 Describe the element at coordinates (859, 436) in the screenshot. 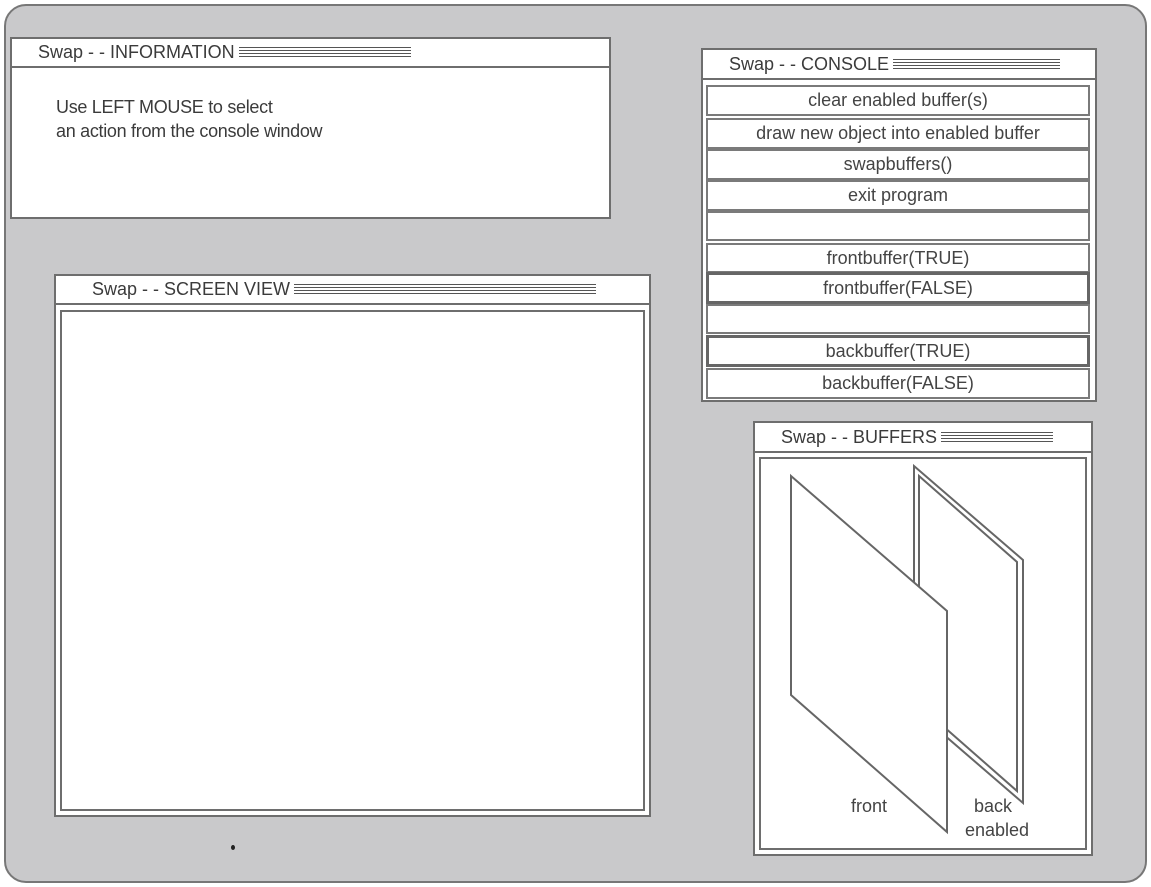

I see `buffers-title: Swap - - BUFFERS` at that location.